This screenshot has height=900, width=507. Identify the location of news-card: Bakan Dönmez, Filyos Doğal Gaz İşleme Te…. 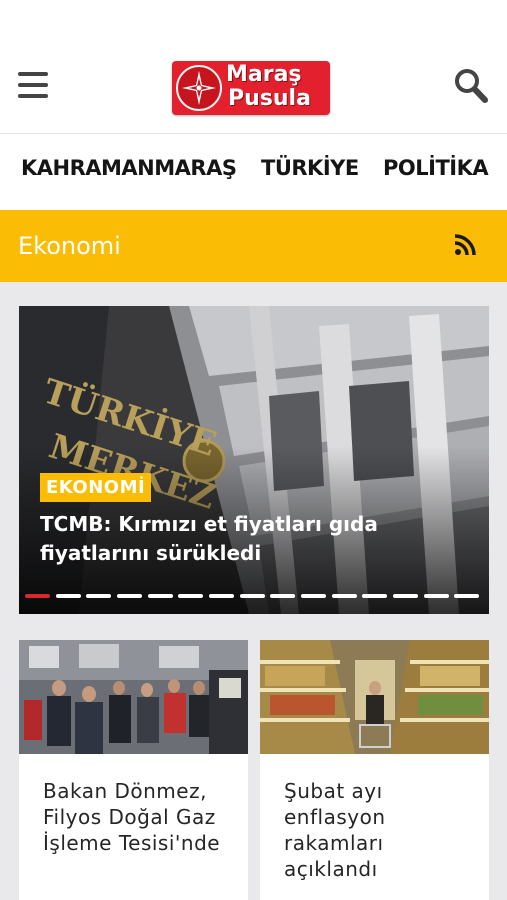
(133, 770).